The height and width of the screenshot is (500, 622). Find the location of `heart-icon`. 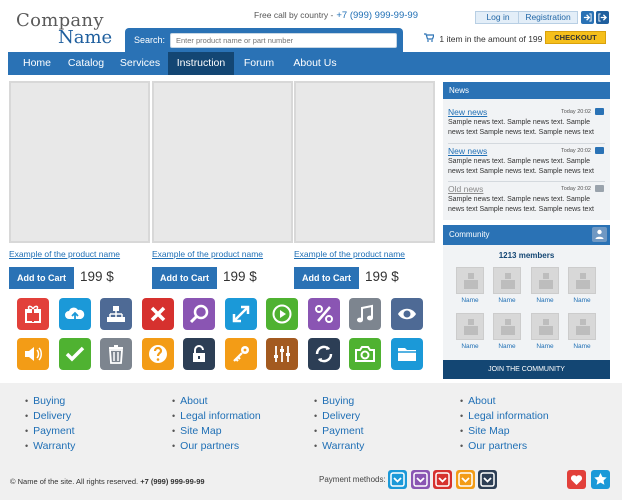

heart-icon is located at coordinates (576, 479).